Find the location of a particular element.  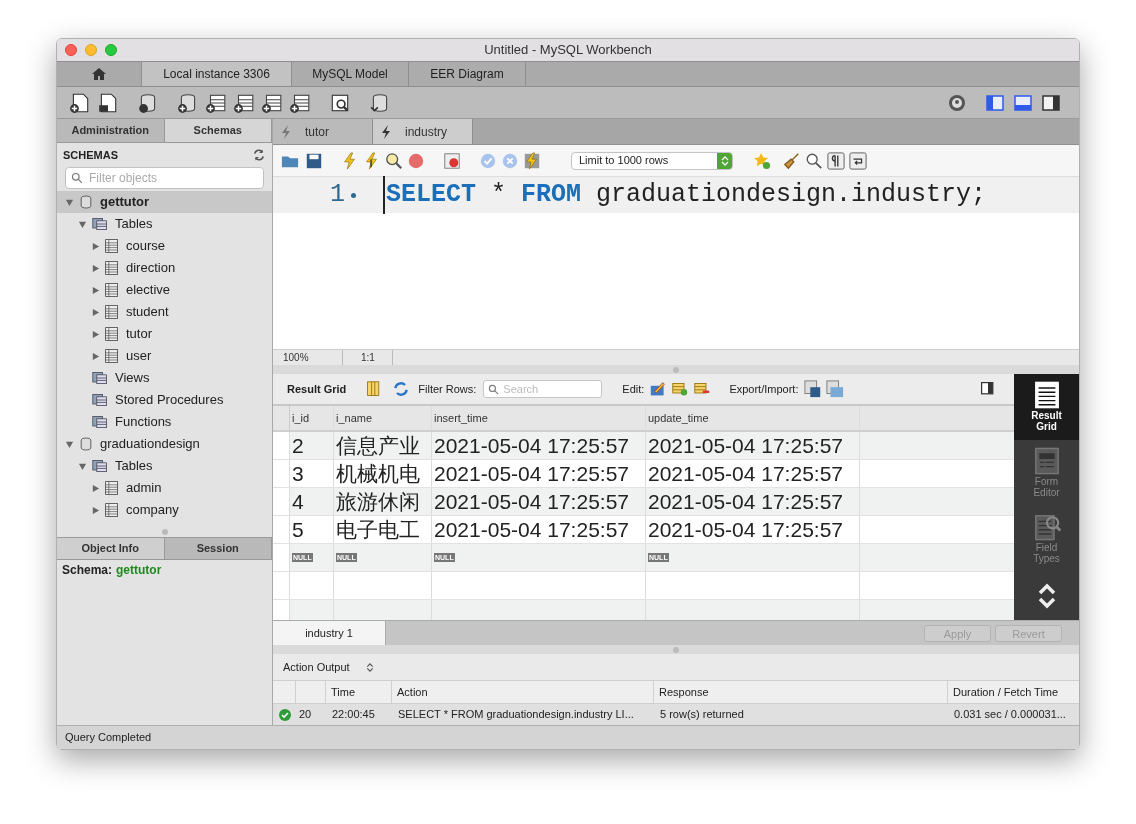

delete-row-icon is located at coordinates (702, 389).